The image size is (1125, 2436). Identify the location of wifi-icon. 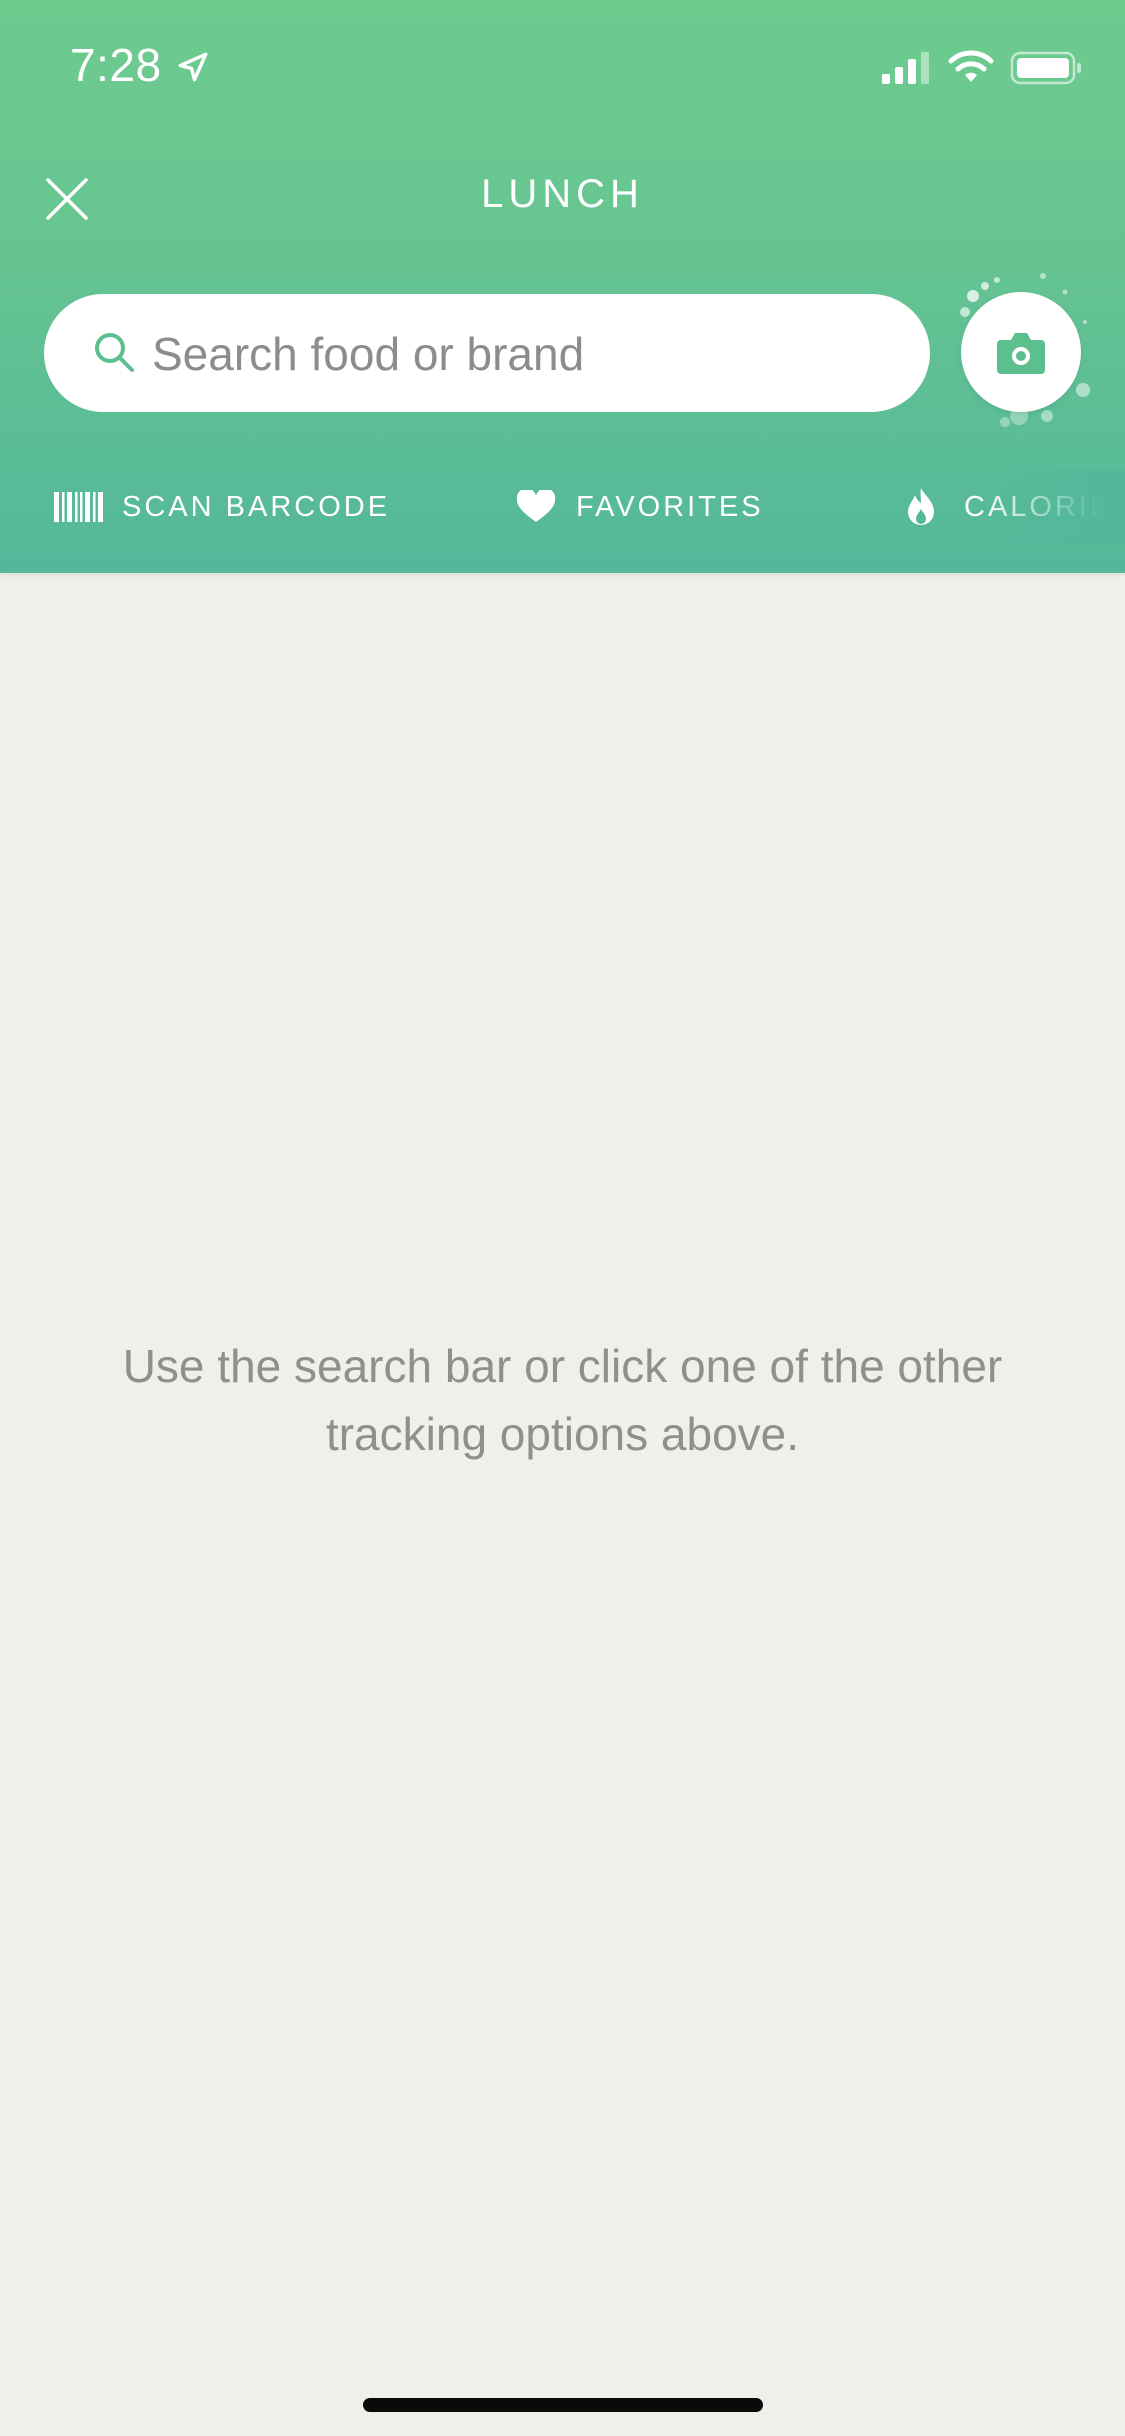
(971, 66).